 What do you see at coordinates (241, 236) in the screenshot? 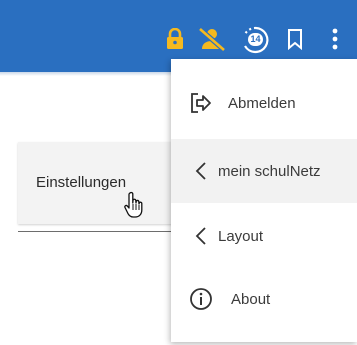
I see `menu-item-label: Layout` at bounding box center [241, 236].